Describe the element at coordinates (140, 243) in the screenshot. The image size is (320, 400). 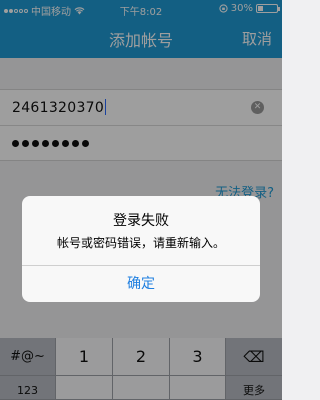
I see `alert-message: 帐号或密码错误，请重新输入。` at that location.